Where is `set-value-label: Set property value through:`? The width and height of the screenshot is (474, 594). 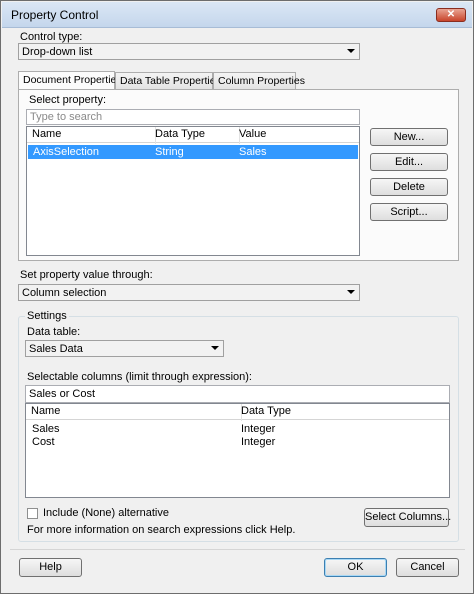 set-value-label: Set property value through: is located at coordinates (86, 275).